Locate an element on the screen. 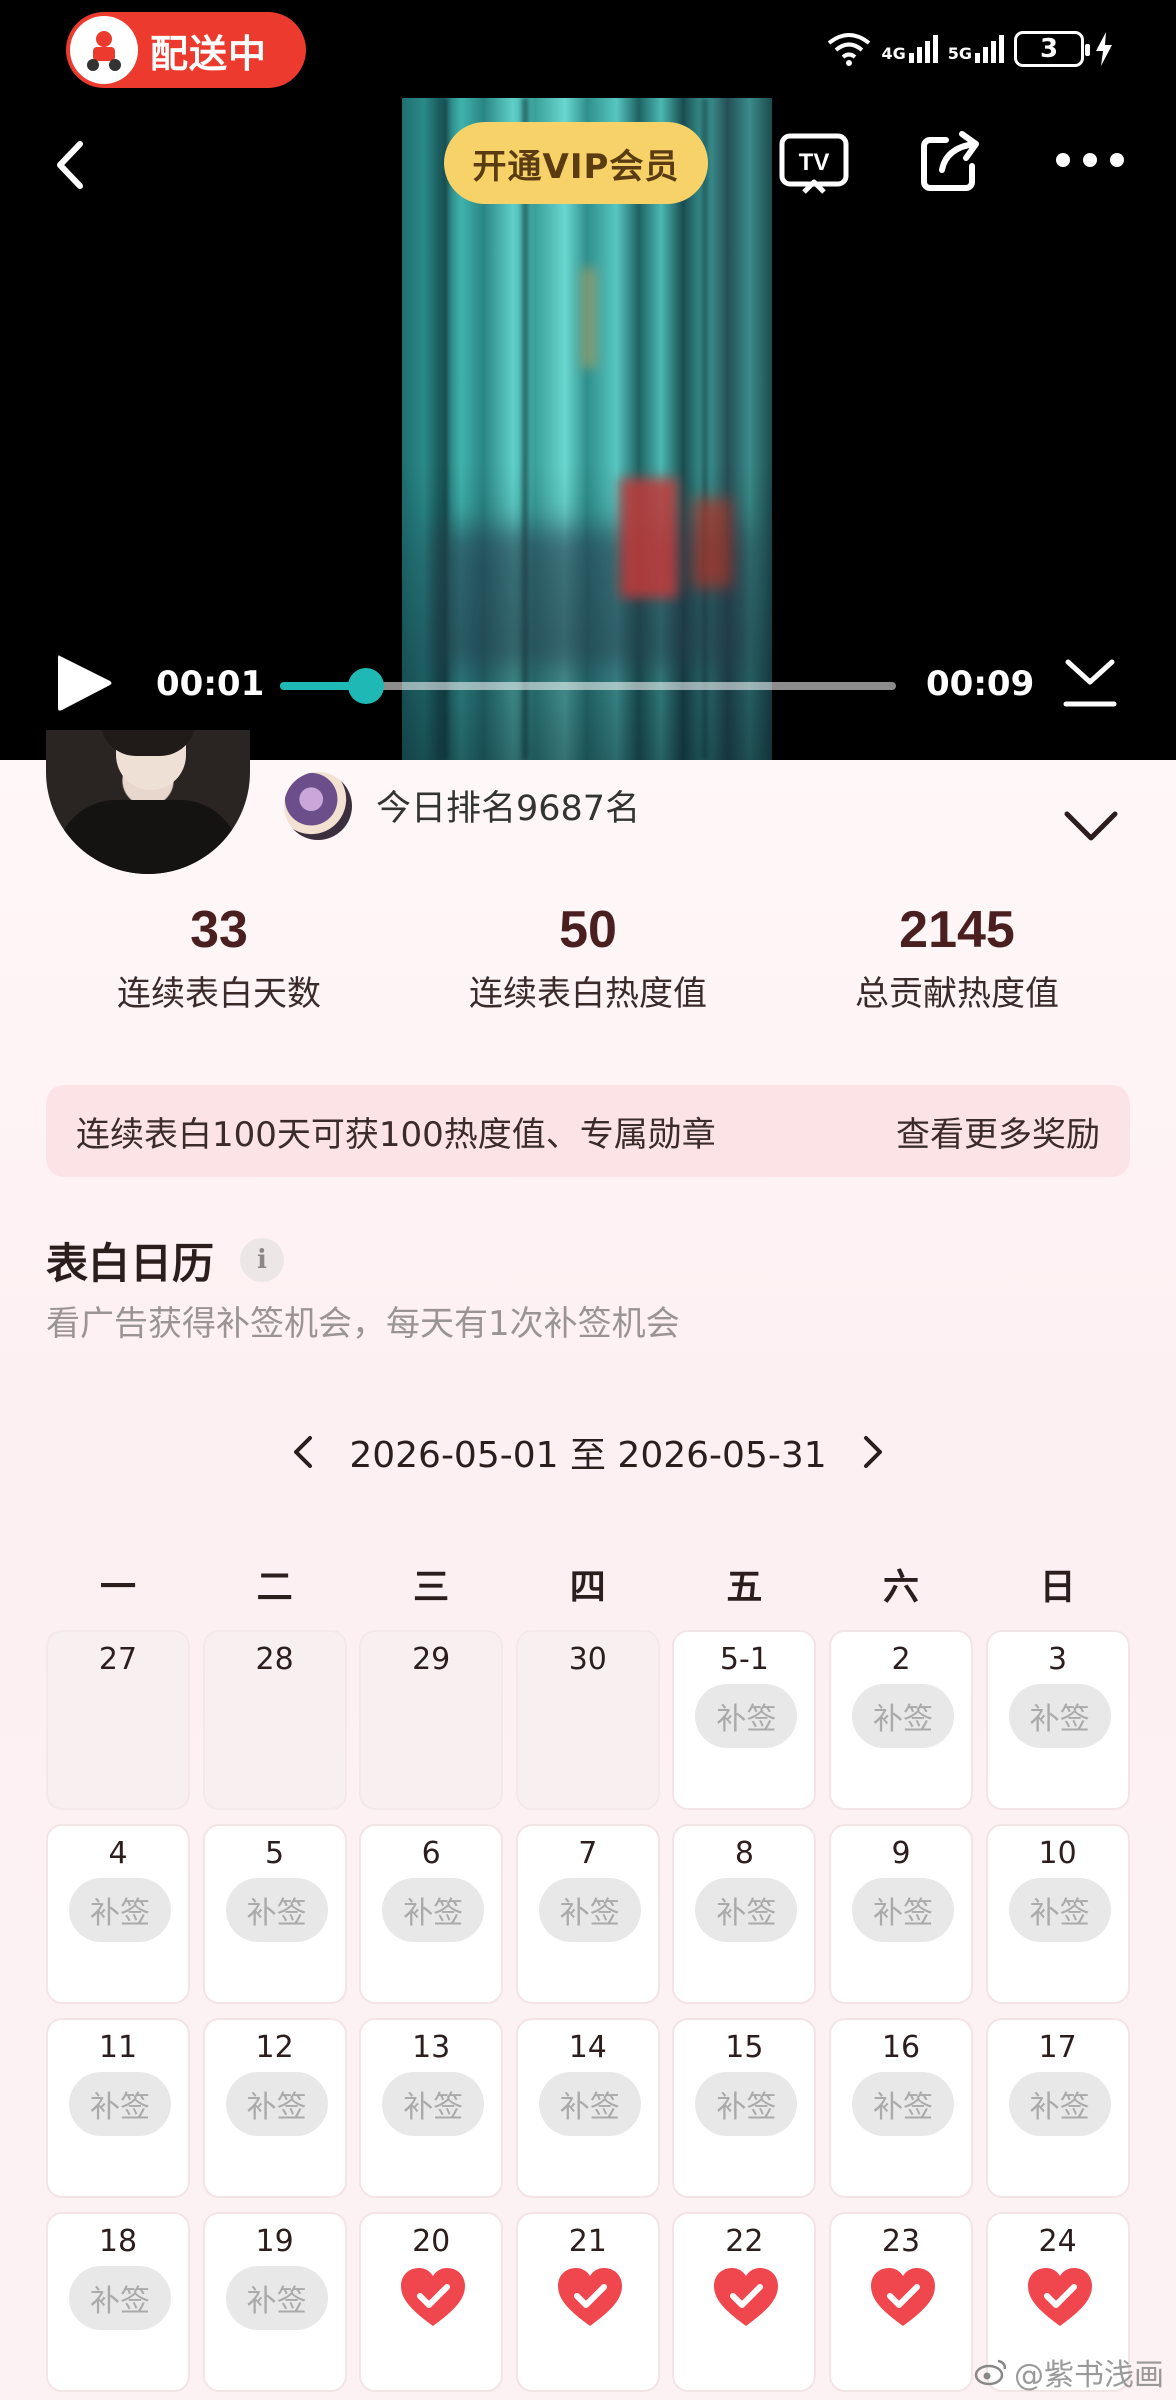  calendar-day-cell: 17 补签 is located at coordinates (1057, 2108).